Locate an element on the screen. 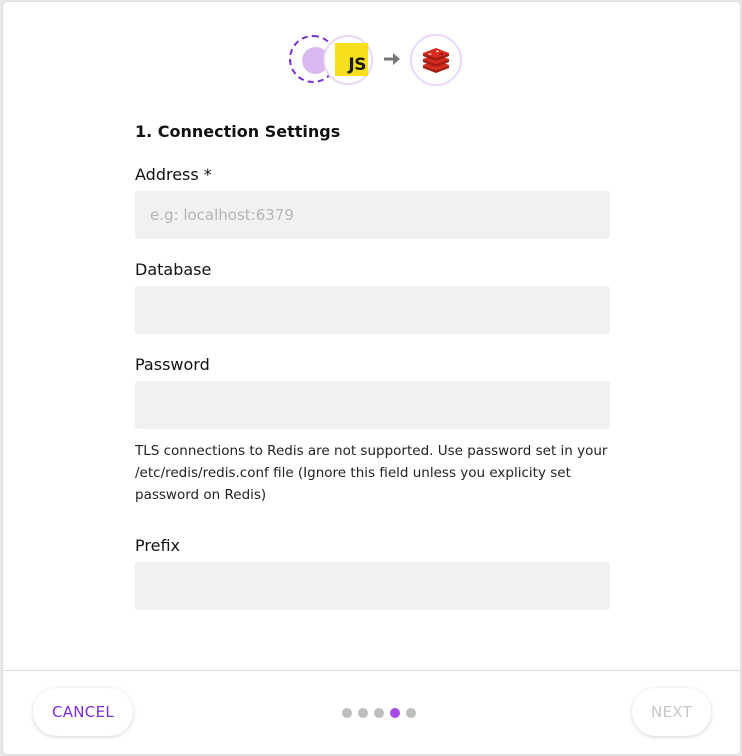 This screenshot has width=742, height=756. redis-node is located at coordinates (436, 60).